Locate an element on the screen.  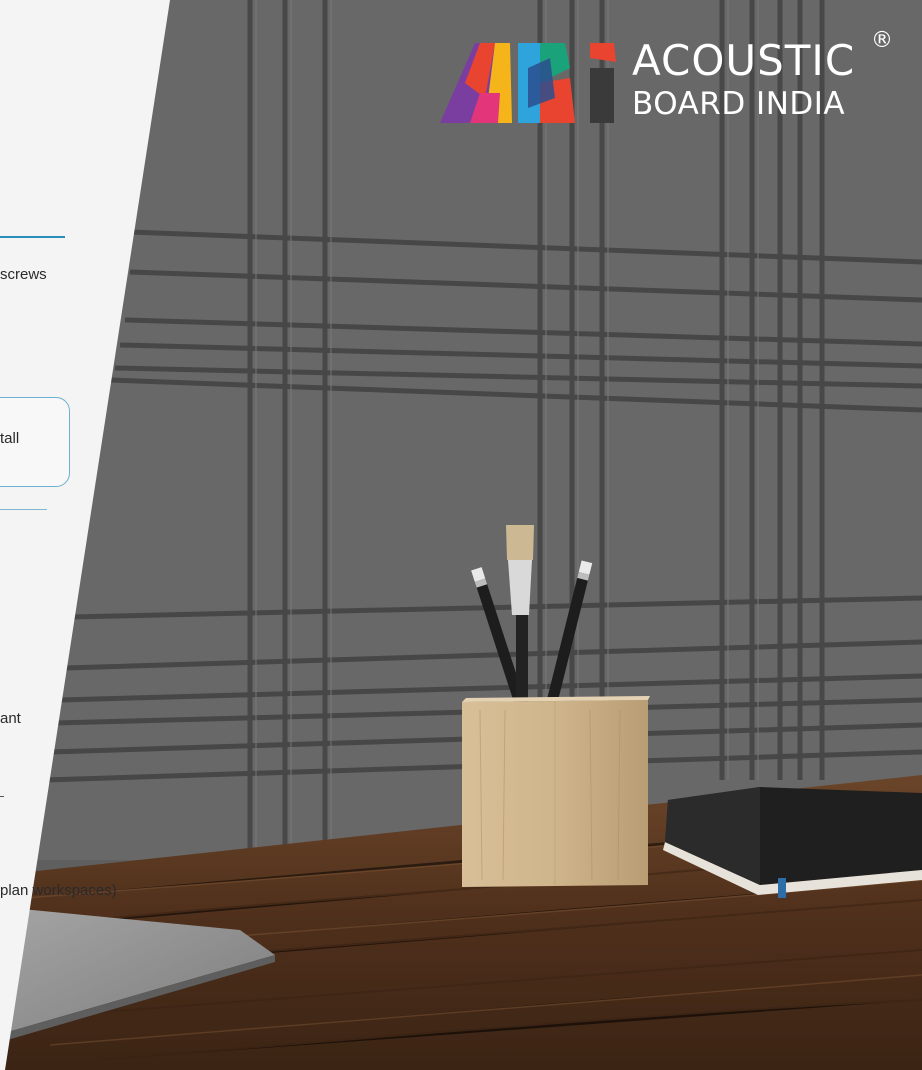
abi-logo-mark is located at coordinates (528, 83).